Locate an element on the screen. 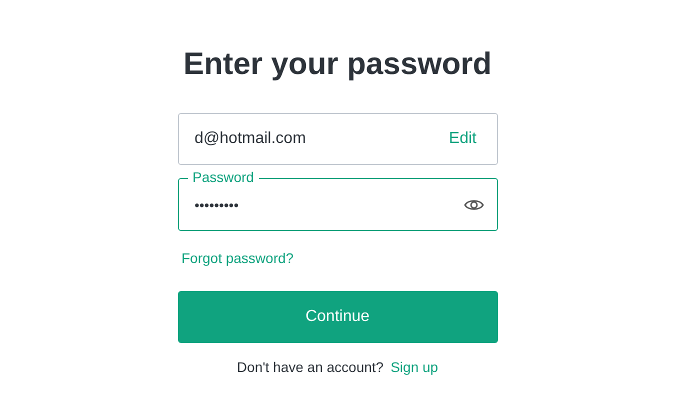 The width and height of the screenshot is (675, 415). page-title: Enter your password is located at coordinates (337, 64).